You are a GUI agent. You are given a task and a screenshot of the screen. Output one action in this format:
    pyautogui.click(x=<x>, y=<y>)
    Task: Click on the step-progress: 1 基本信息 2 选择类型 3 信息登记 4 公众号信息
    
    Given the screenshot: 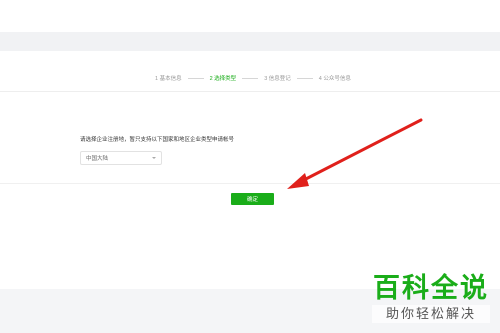 What is the action you would take?
    pyautogui.click(x=253, y=78)
    